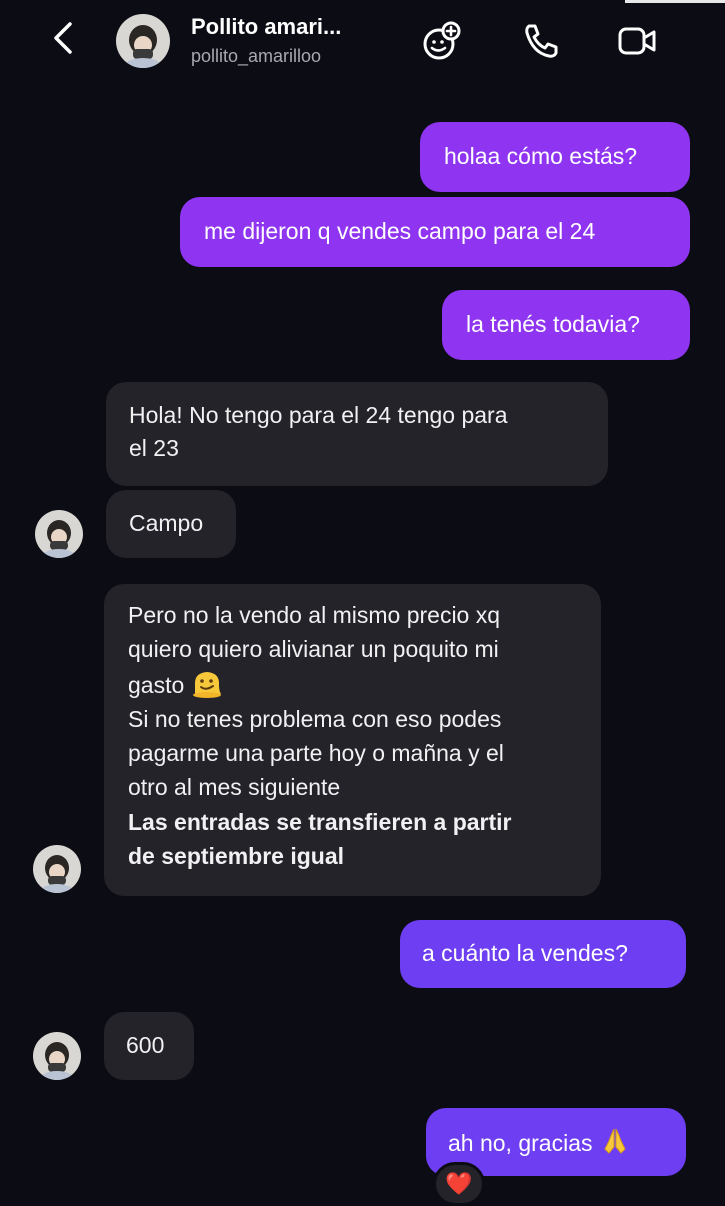 This screenshot has height=1206, width=725. I want to click on message-line: quiero quiero alivianar un poquito mi, so click(313, 649).